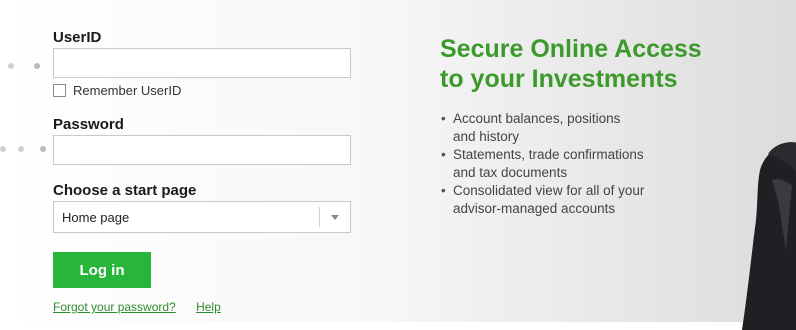 The image size is (796, 330). I want to click on userid-label: UserID, so click(77, 37).